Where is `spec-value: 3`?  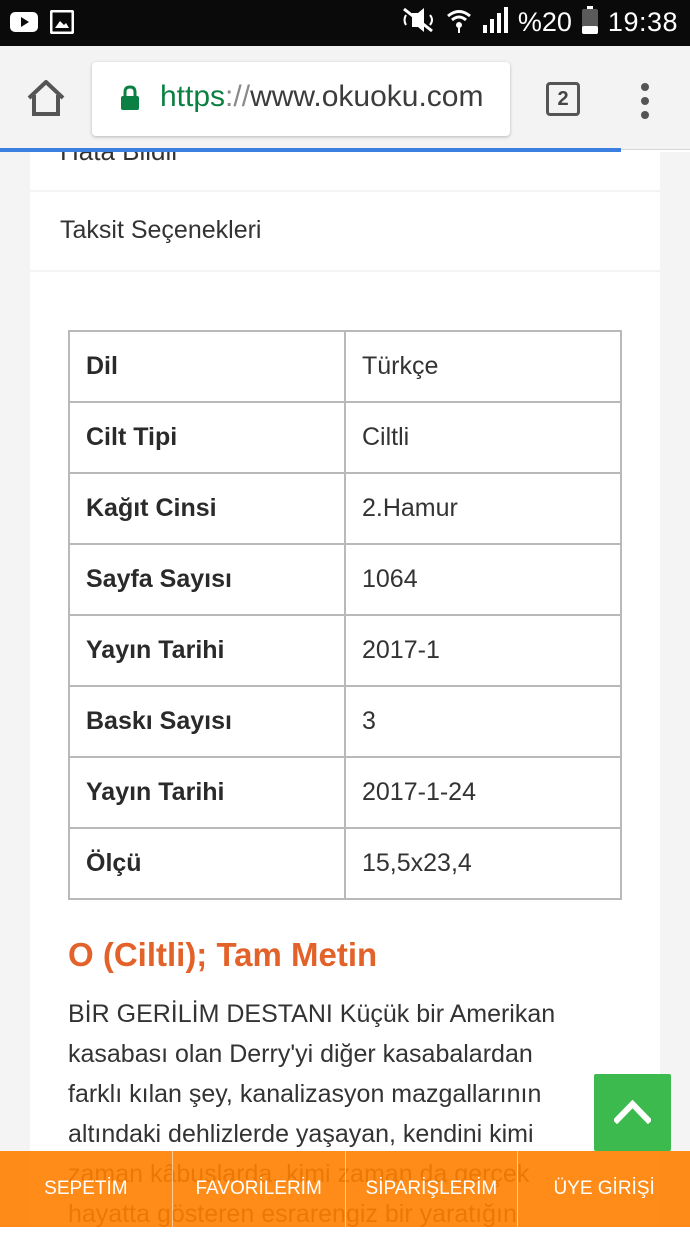 spec-value: 3 is located at coordinates (483, 721).